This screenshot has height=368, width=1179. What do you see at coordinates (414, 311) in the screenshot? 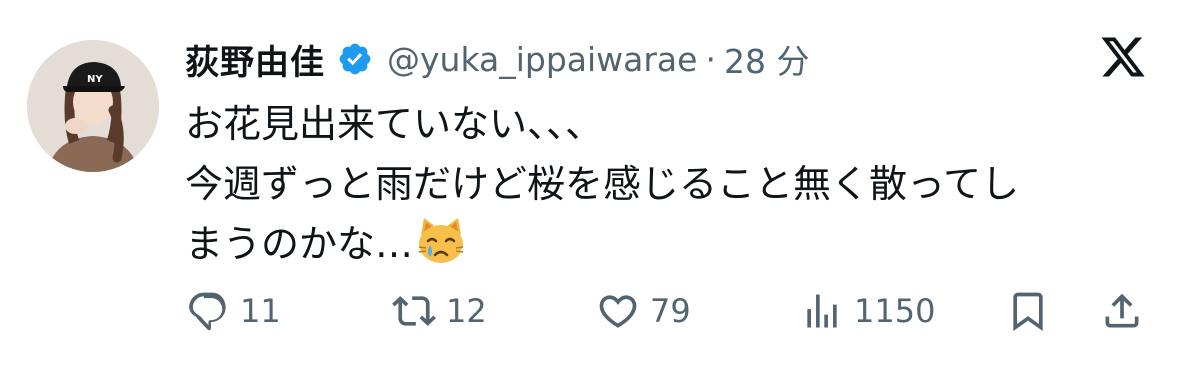
I see `retweet-icon` at bounding box center [414, 311].